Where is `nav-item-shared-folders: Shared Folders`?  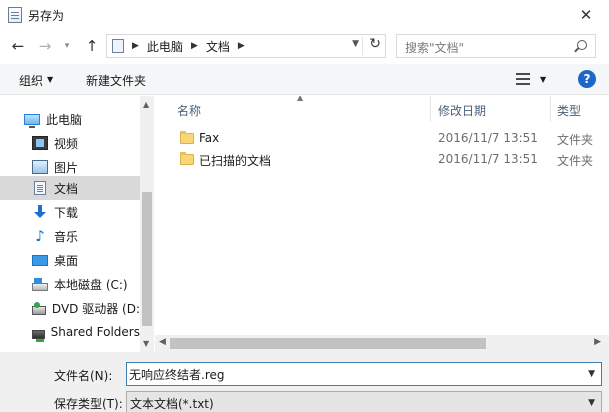 nav-item-shared-folders: Shared Folders is located at coordinates (70, 332).